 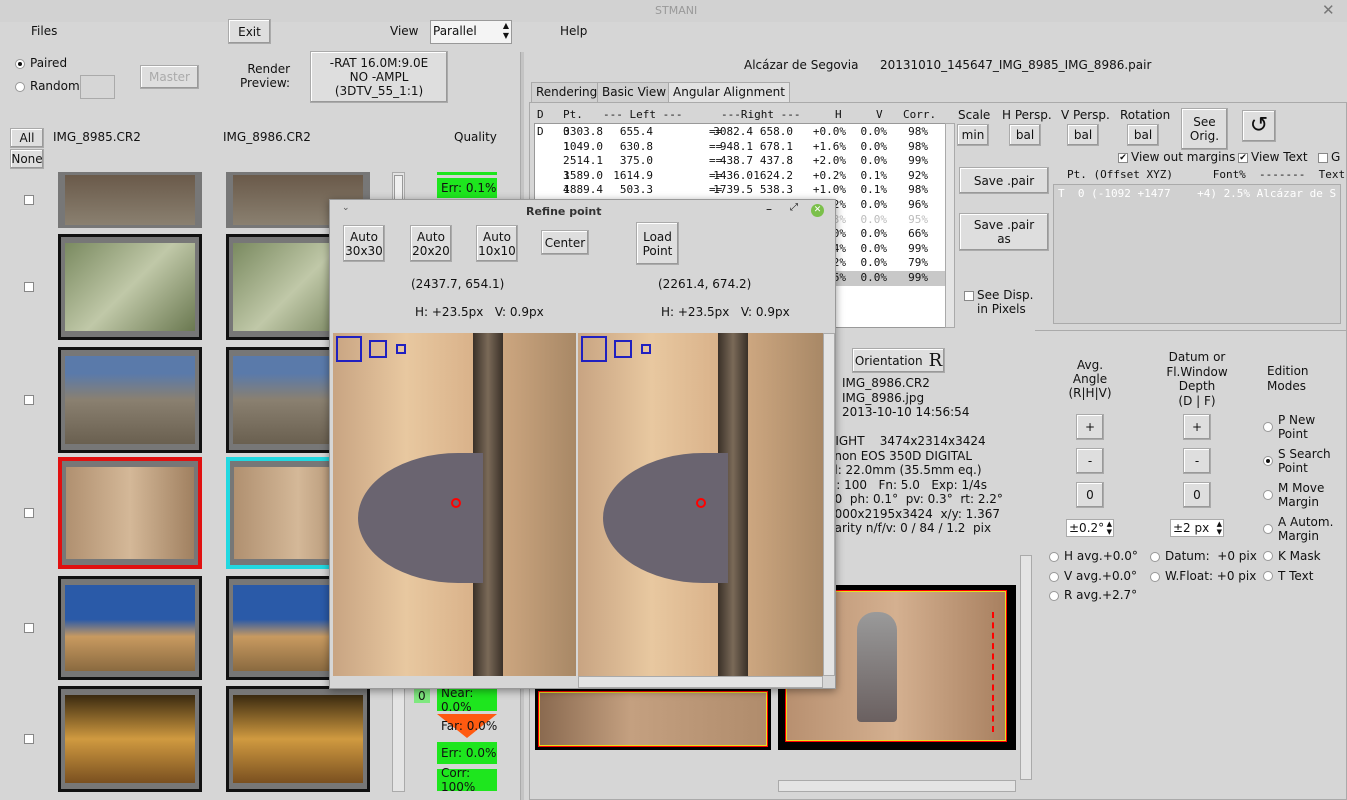 What do you see at coordinates (1093, 595) in the screenshot?
I see `r-avg-radio: R avg.+2.7°` at bounding box center [1093, 595].